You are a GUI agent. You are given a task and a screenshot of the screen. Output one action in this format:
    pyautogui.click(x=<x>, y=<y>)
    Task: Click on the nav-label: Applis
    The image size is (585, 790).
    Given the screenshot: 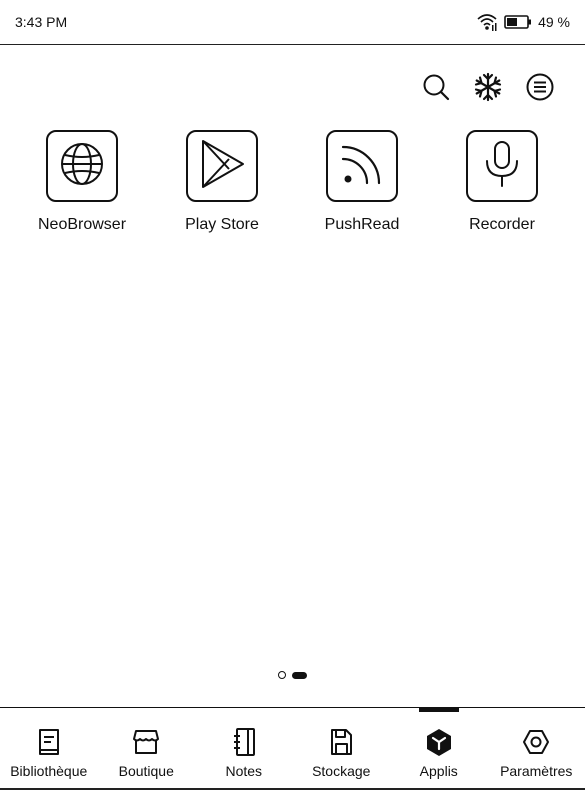 What is the action you would take?
    pyautogui.click(x=438, y=771)
    